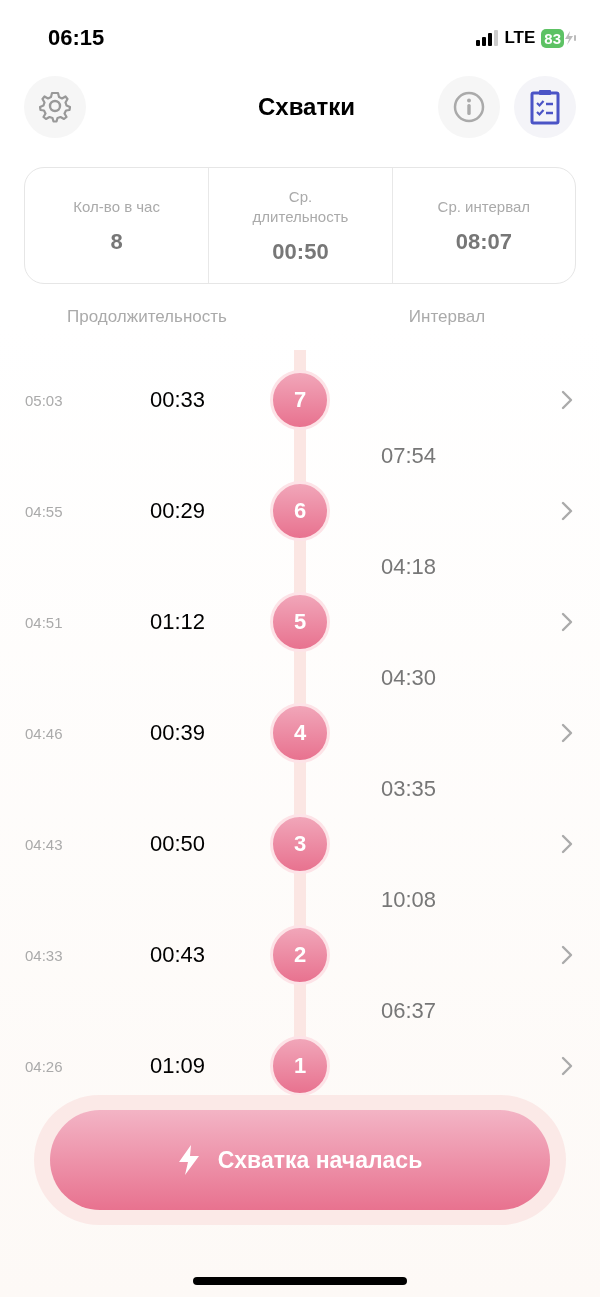 Image resolution: width=600 pixels, height=1297 pixels. Describe the element at coordinates (409, 677) in the screenshot. I see `interval-value: 04:30` at that location.